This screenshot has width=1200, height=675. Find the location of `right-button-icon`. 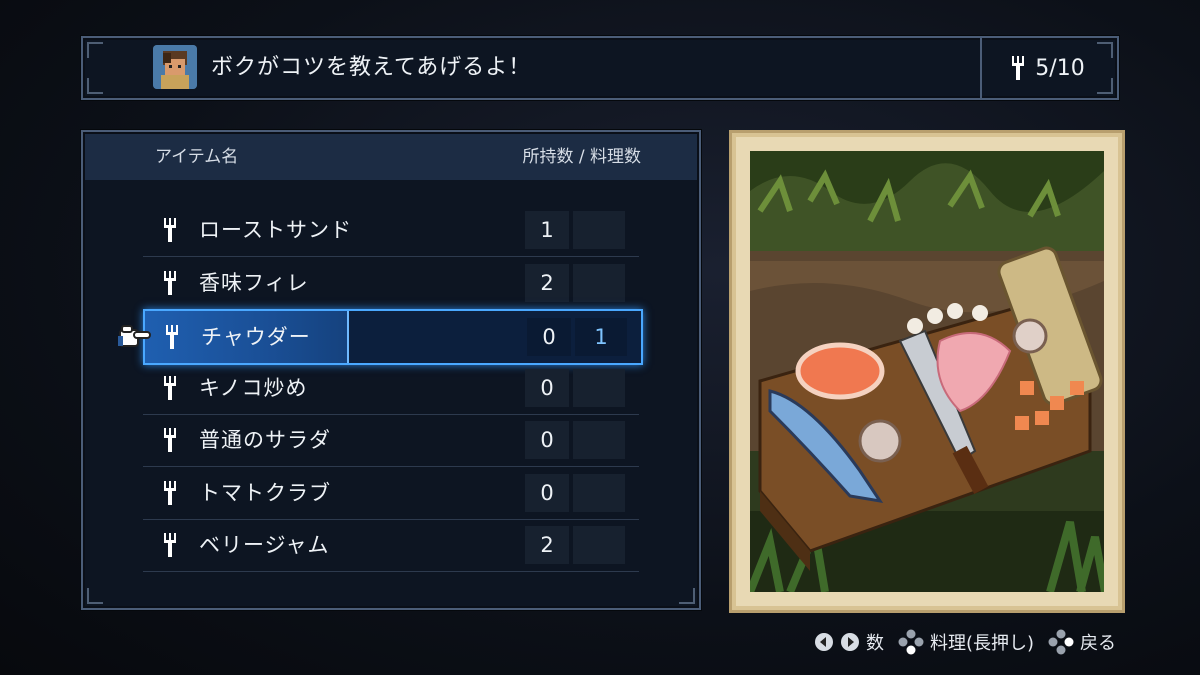

right-button-icon is located at coordinates (849, 642).